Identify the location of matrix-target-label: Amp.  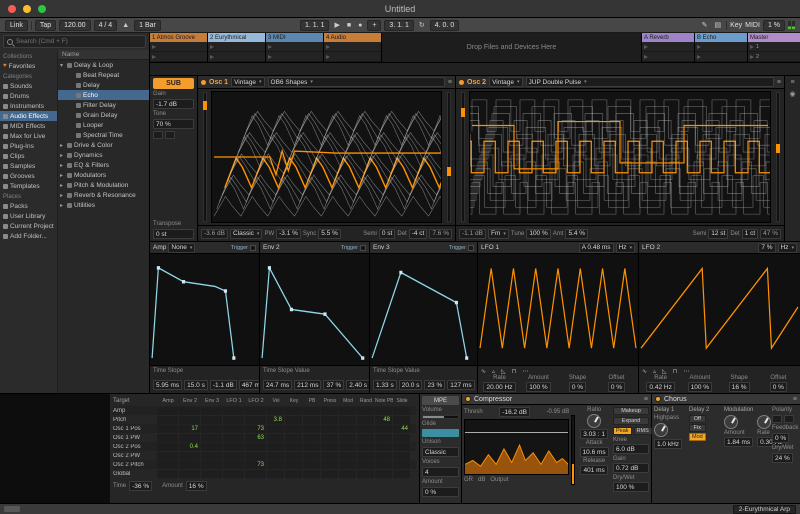
(135, 411).